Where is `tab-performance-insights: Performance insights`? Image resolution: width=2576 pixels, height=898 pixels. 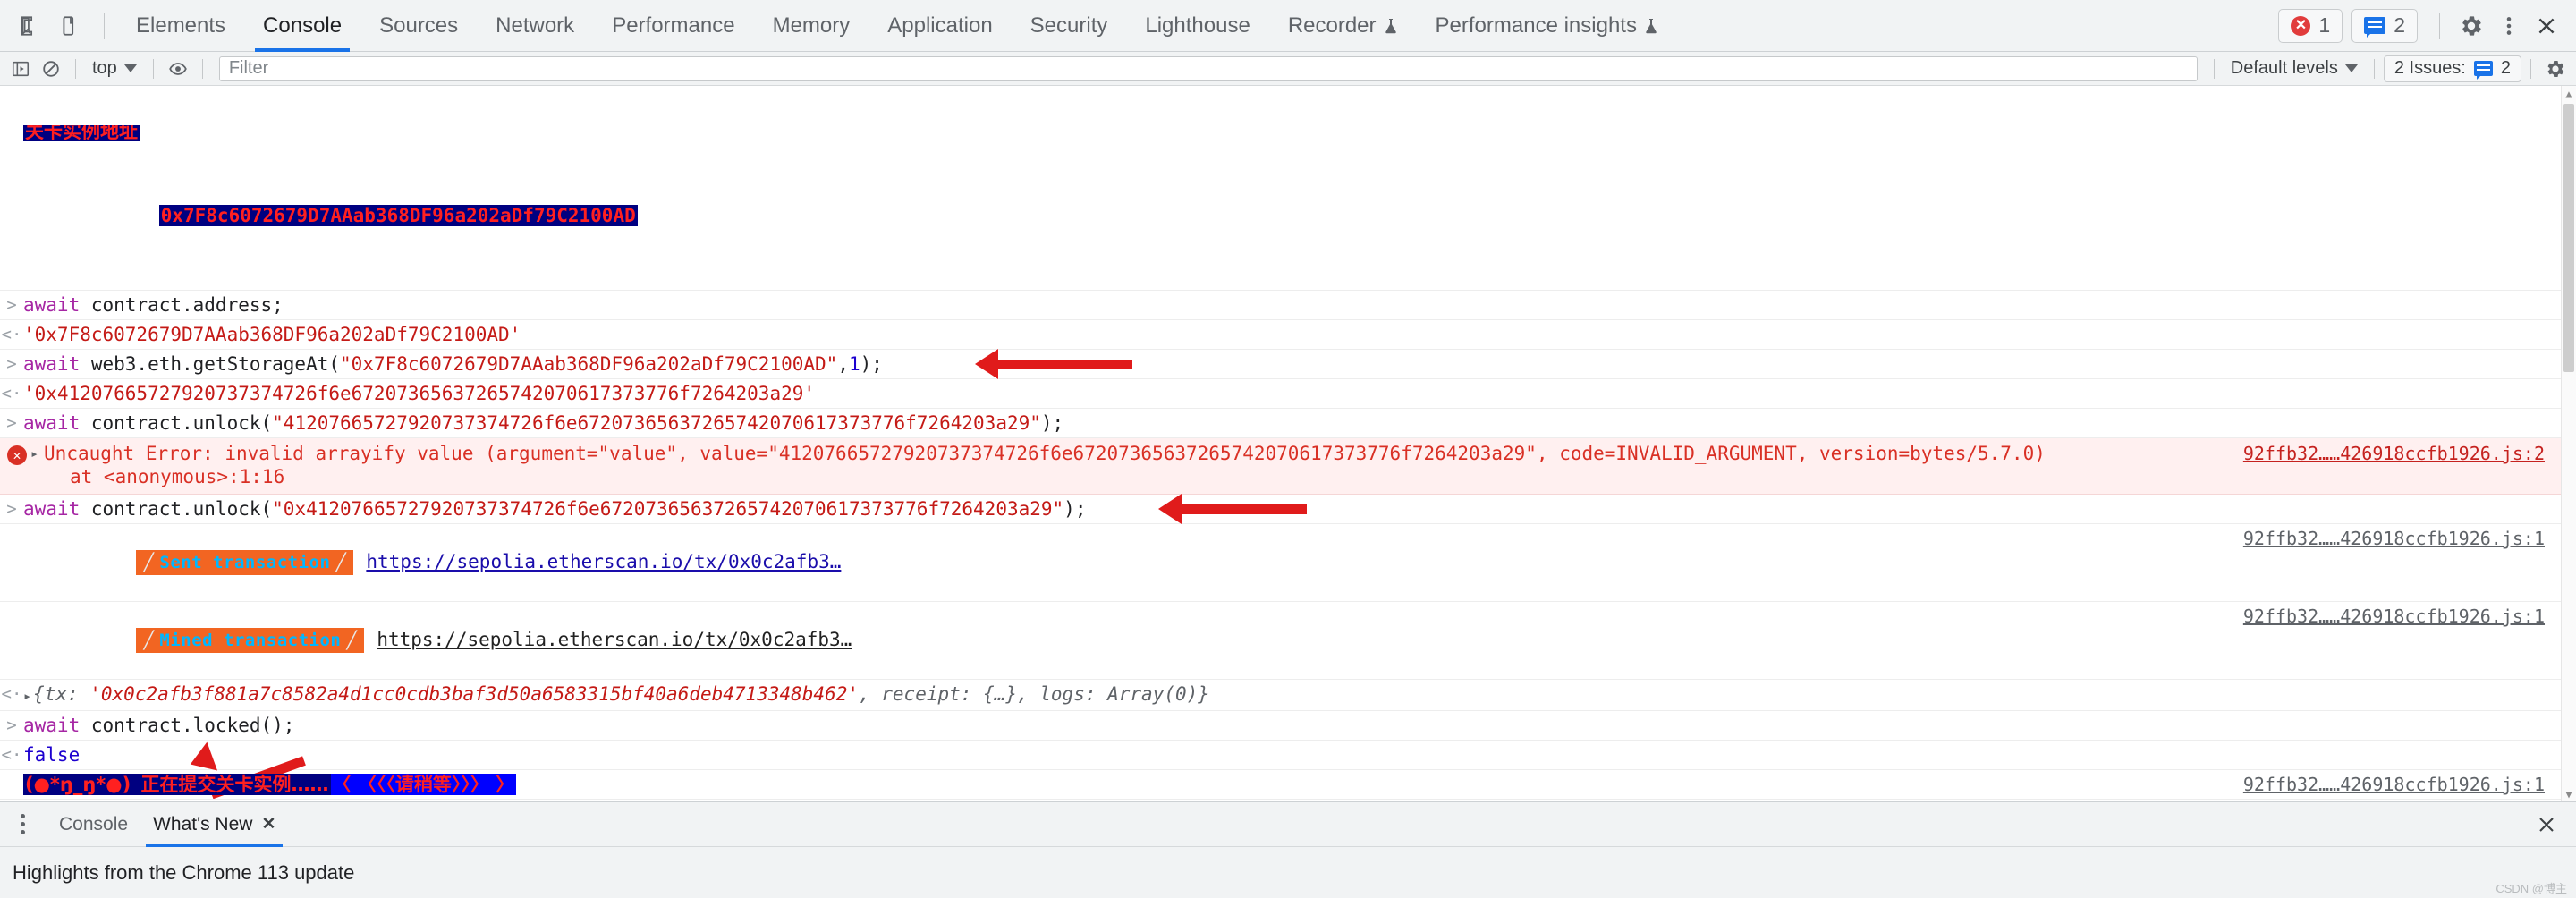
tab-performance-insights: Performance insights is located at coordinates (1547, 26).